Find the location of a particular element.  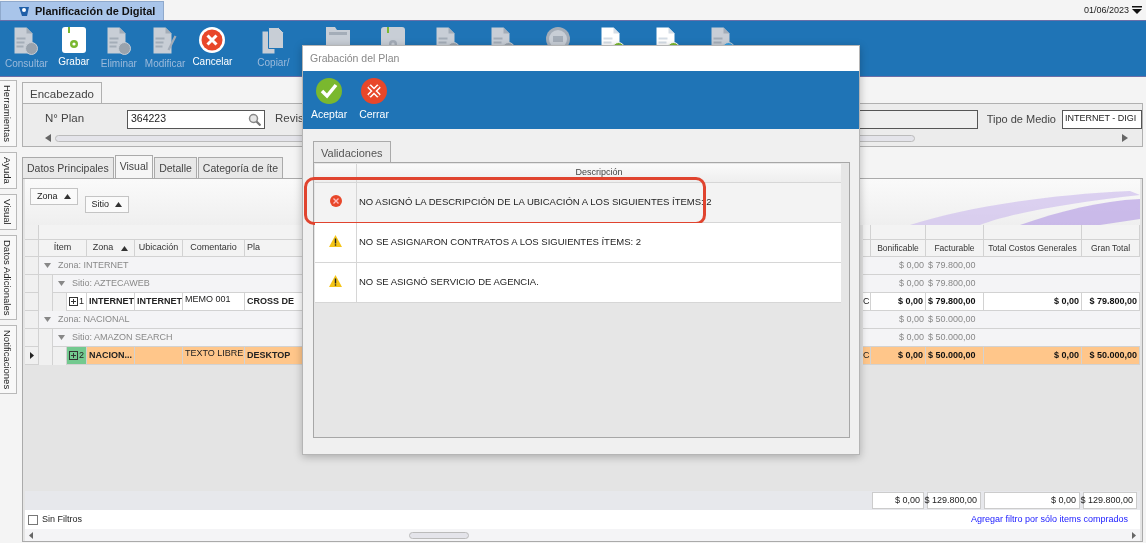

row-pointer-icon is located at coordinates (31, 355).